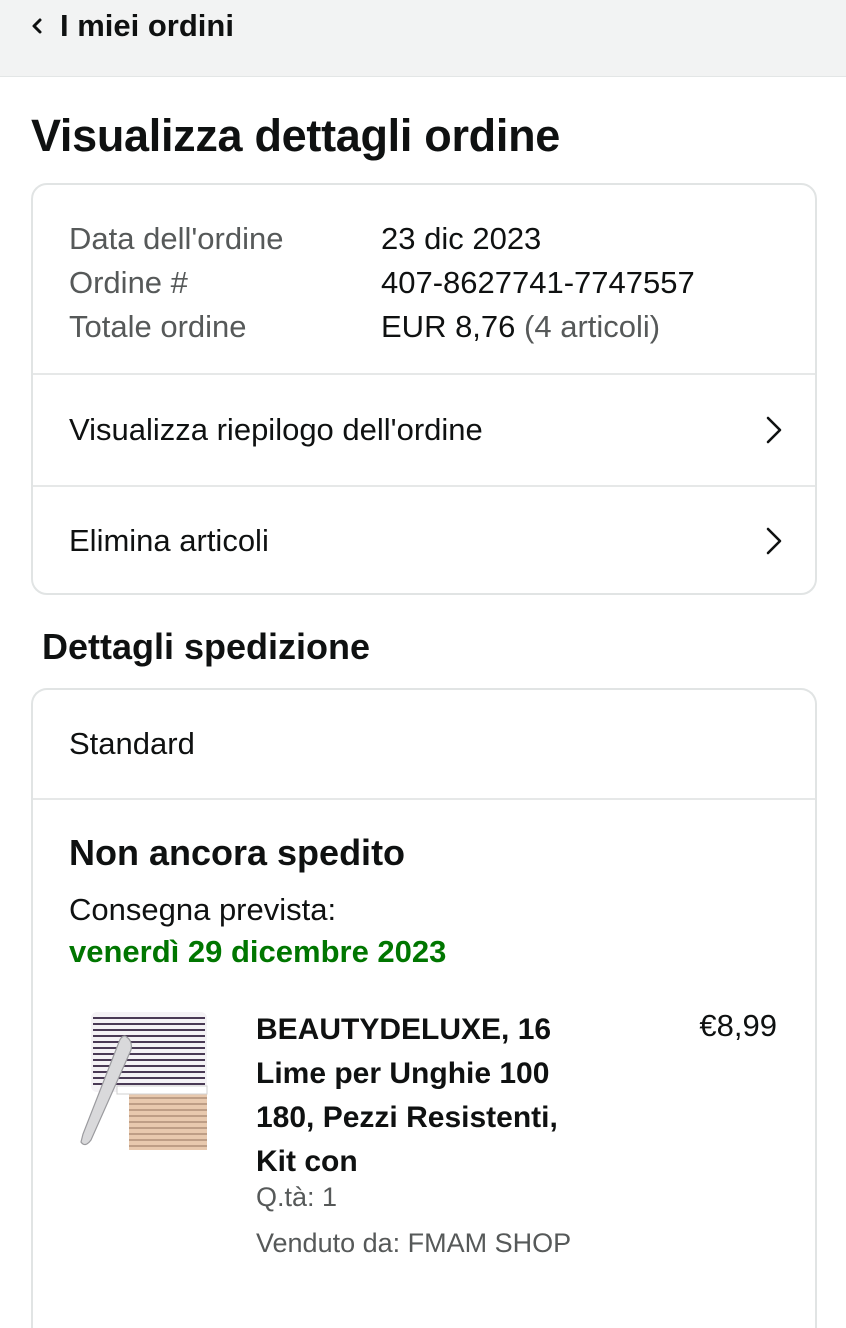  I want to click on back-link: I miei ordini, so click(131, 26).